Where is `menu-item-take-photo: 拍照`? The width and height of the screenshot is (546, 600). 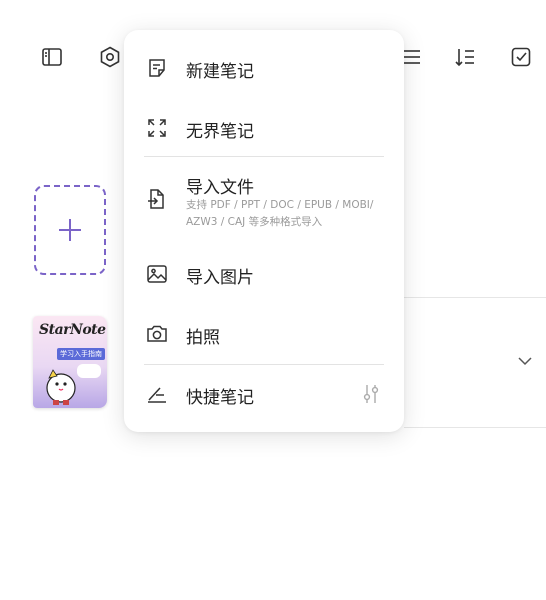
menu-item-take-photo: 拍照 is located at coordinates (264, 334).